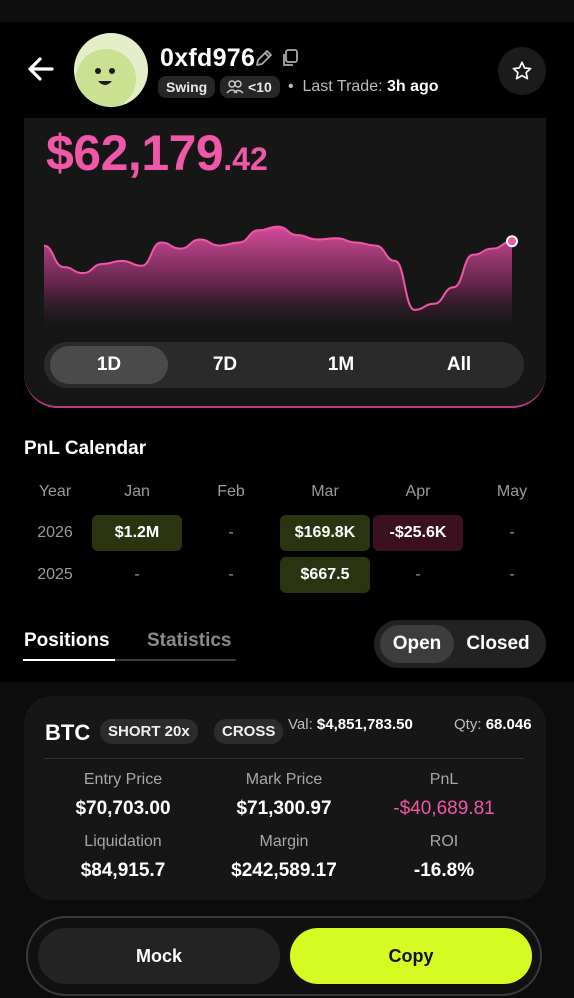 This screenshot has width=574, height=998. I want to click on followers-badge: <10, so click(250, 87).